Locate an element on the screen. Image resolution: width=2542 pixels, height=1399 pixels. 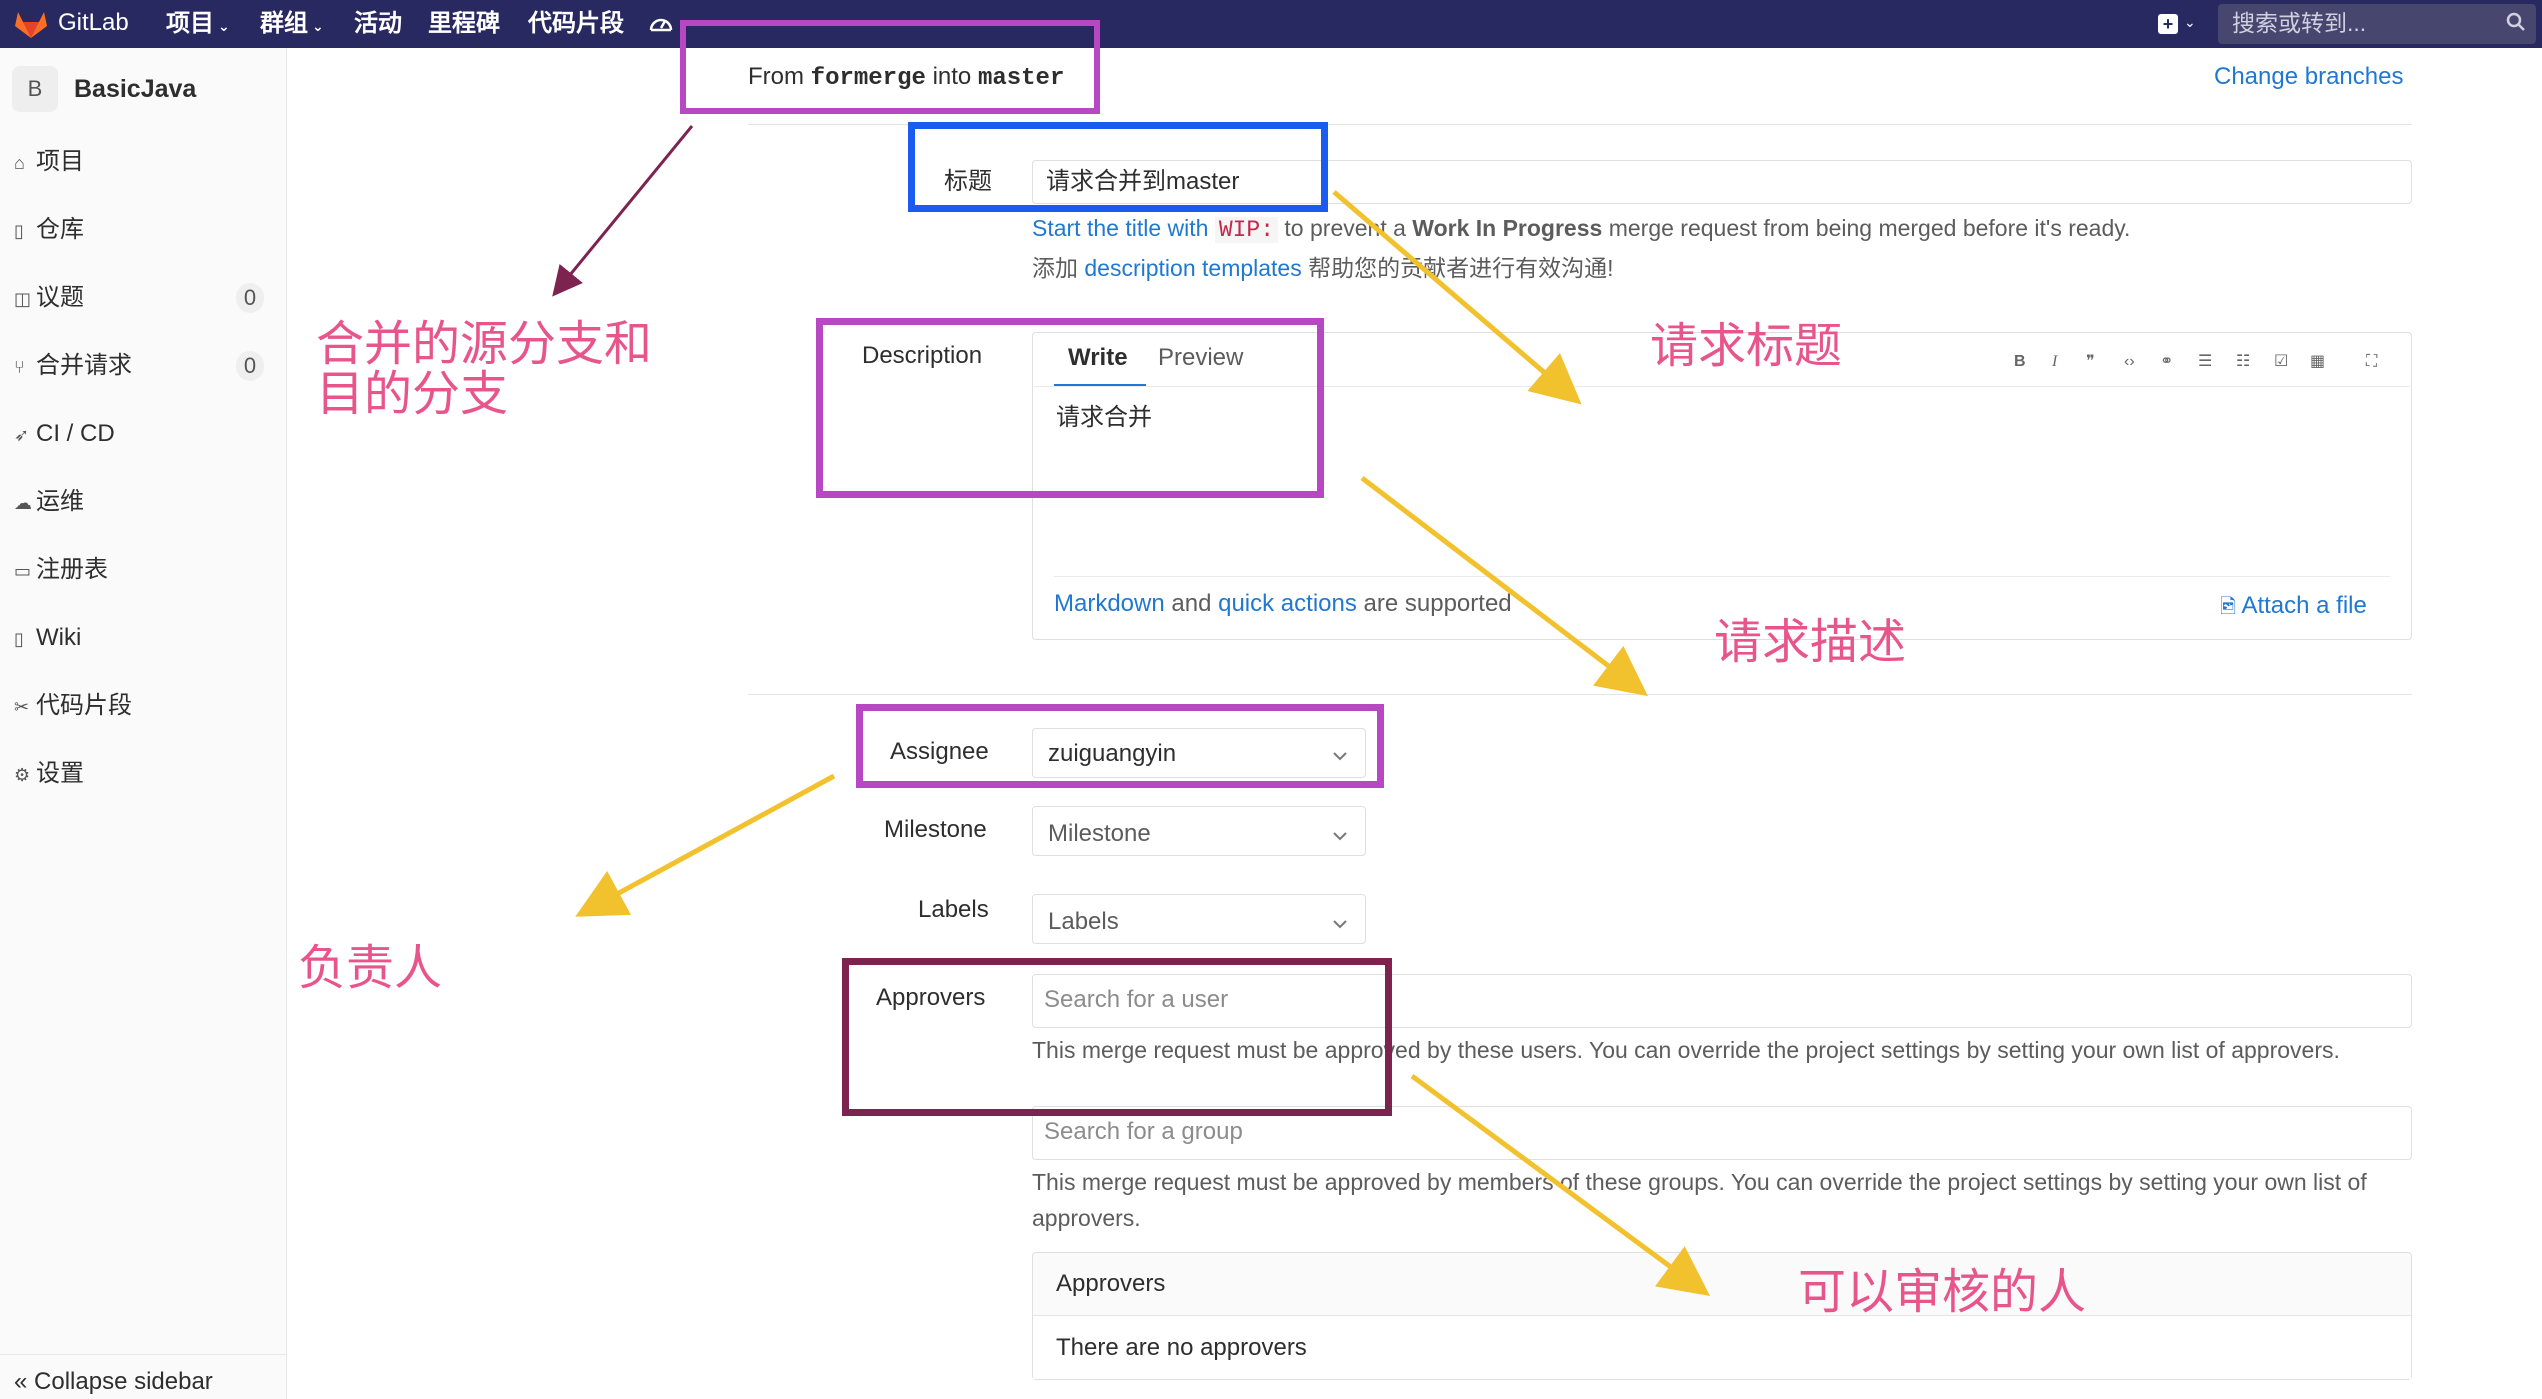
branches-annotation-line2: 目的分支 is located at coordinates (412, 394).